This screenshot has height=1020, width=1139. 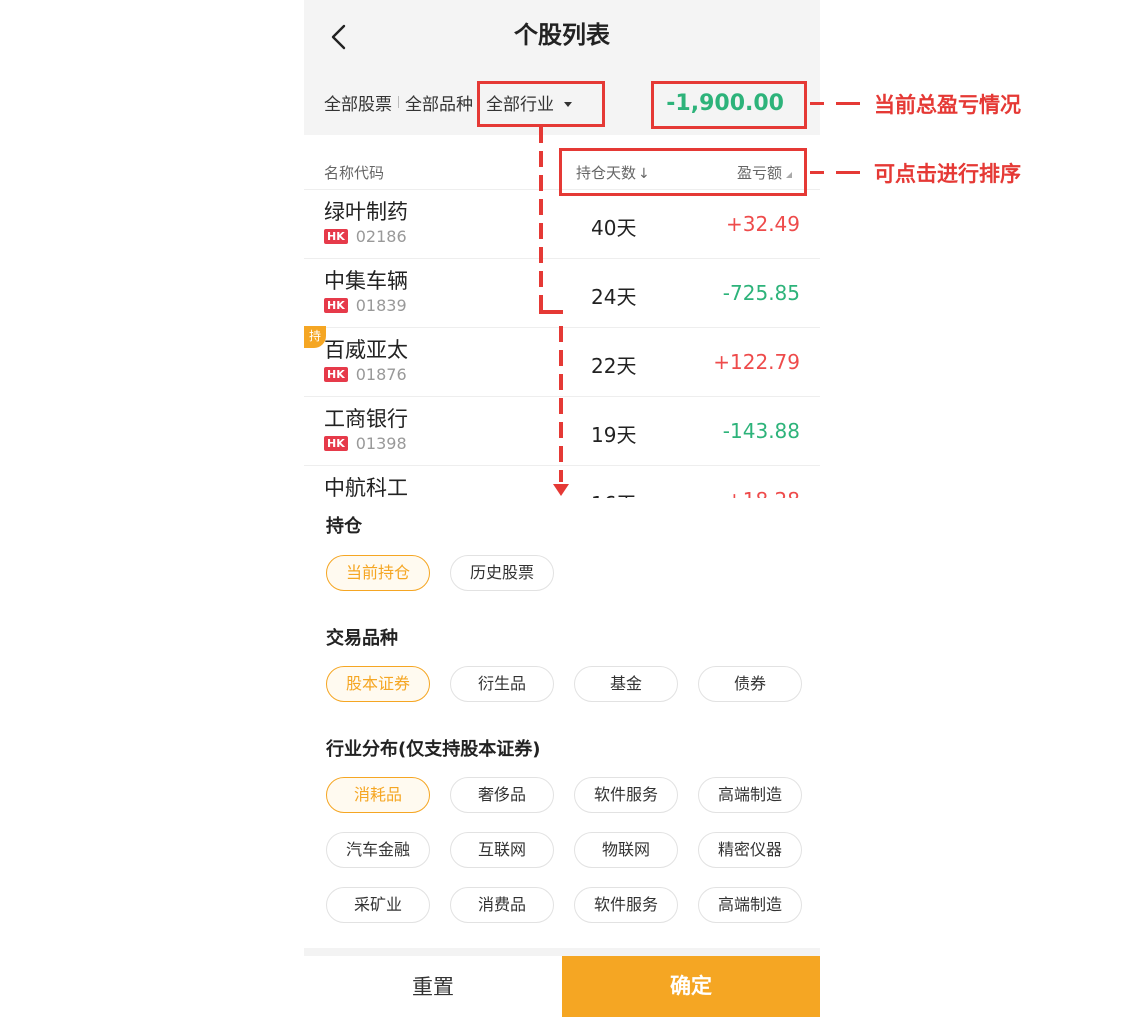 What do you see at coordinates (502, 684) in the screenshot?
I see `chip-derivatives: 衍生品` at bounding box center [502, 684].